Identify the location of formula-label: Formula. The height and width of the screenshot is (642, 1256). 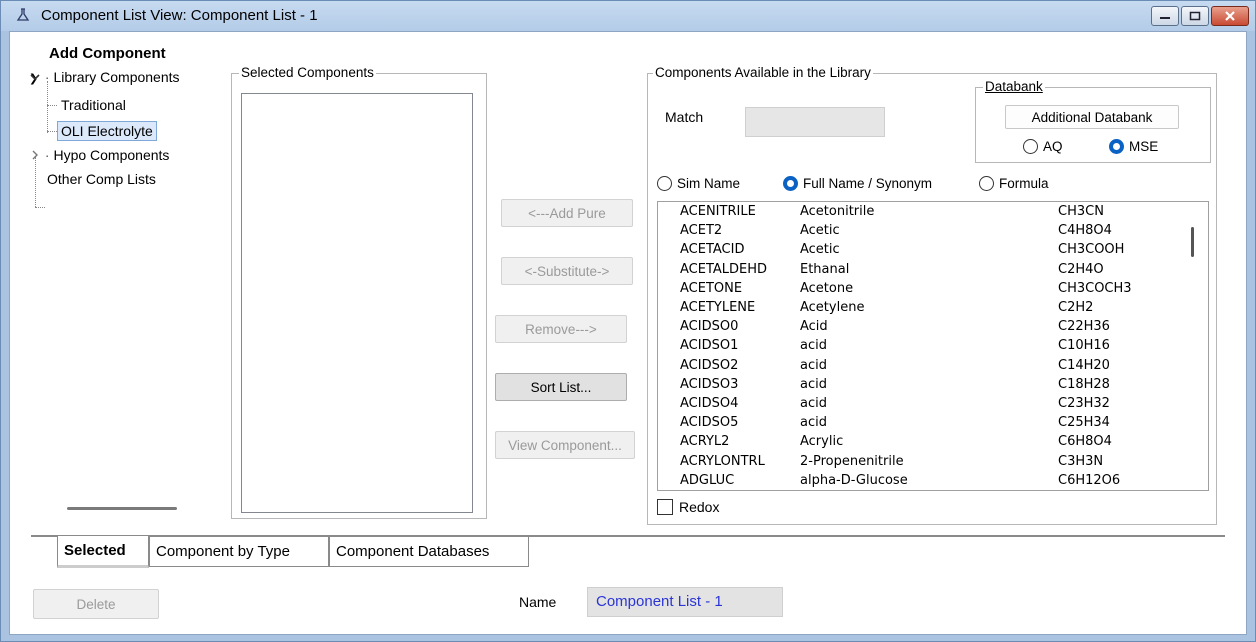
(1024, 183).